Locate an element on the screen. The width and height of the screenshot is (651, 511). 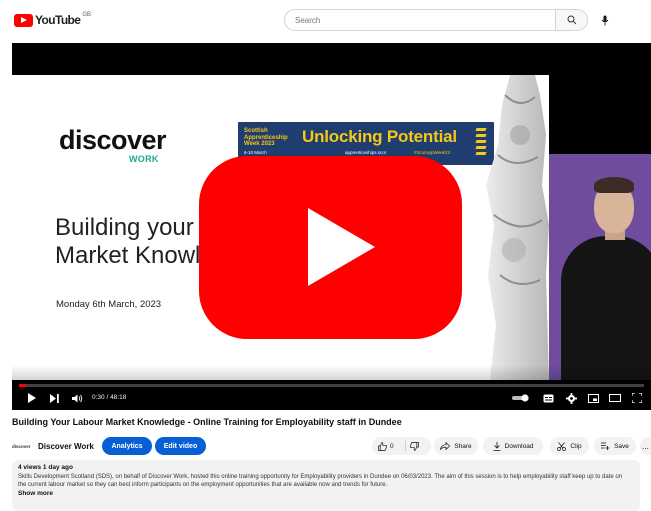
channel-name: Discover Work is located at coordinates (66, 446).